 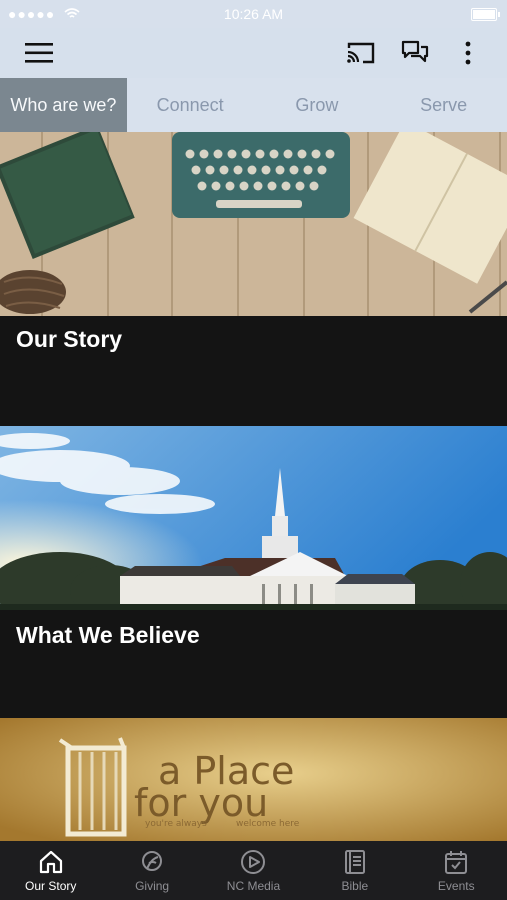 I want to click on bottom-nav: Our Story Giving NC Media Bible Events, so click(x=253, y=870).